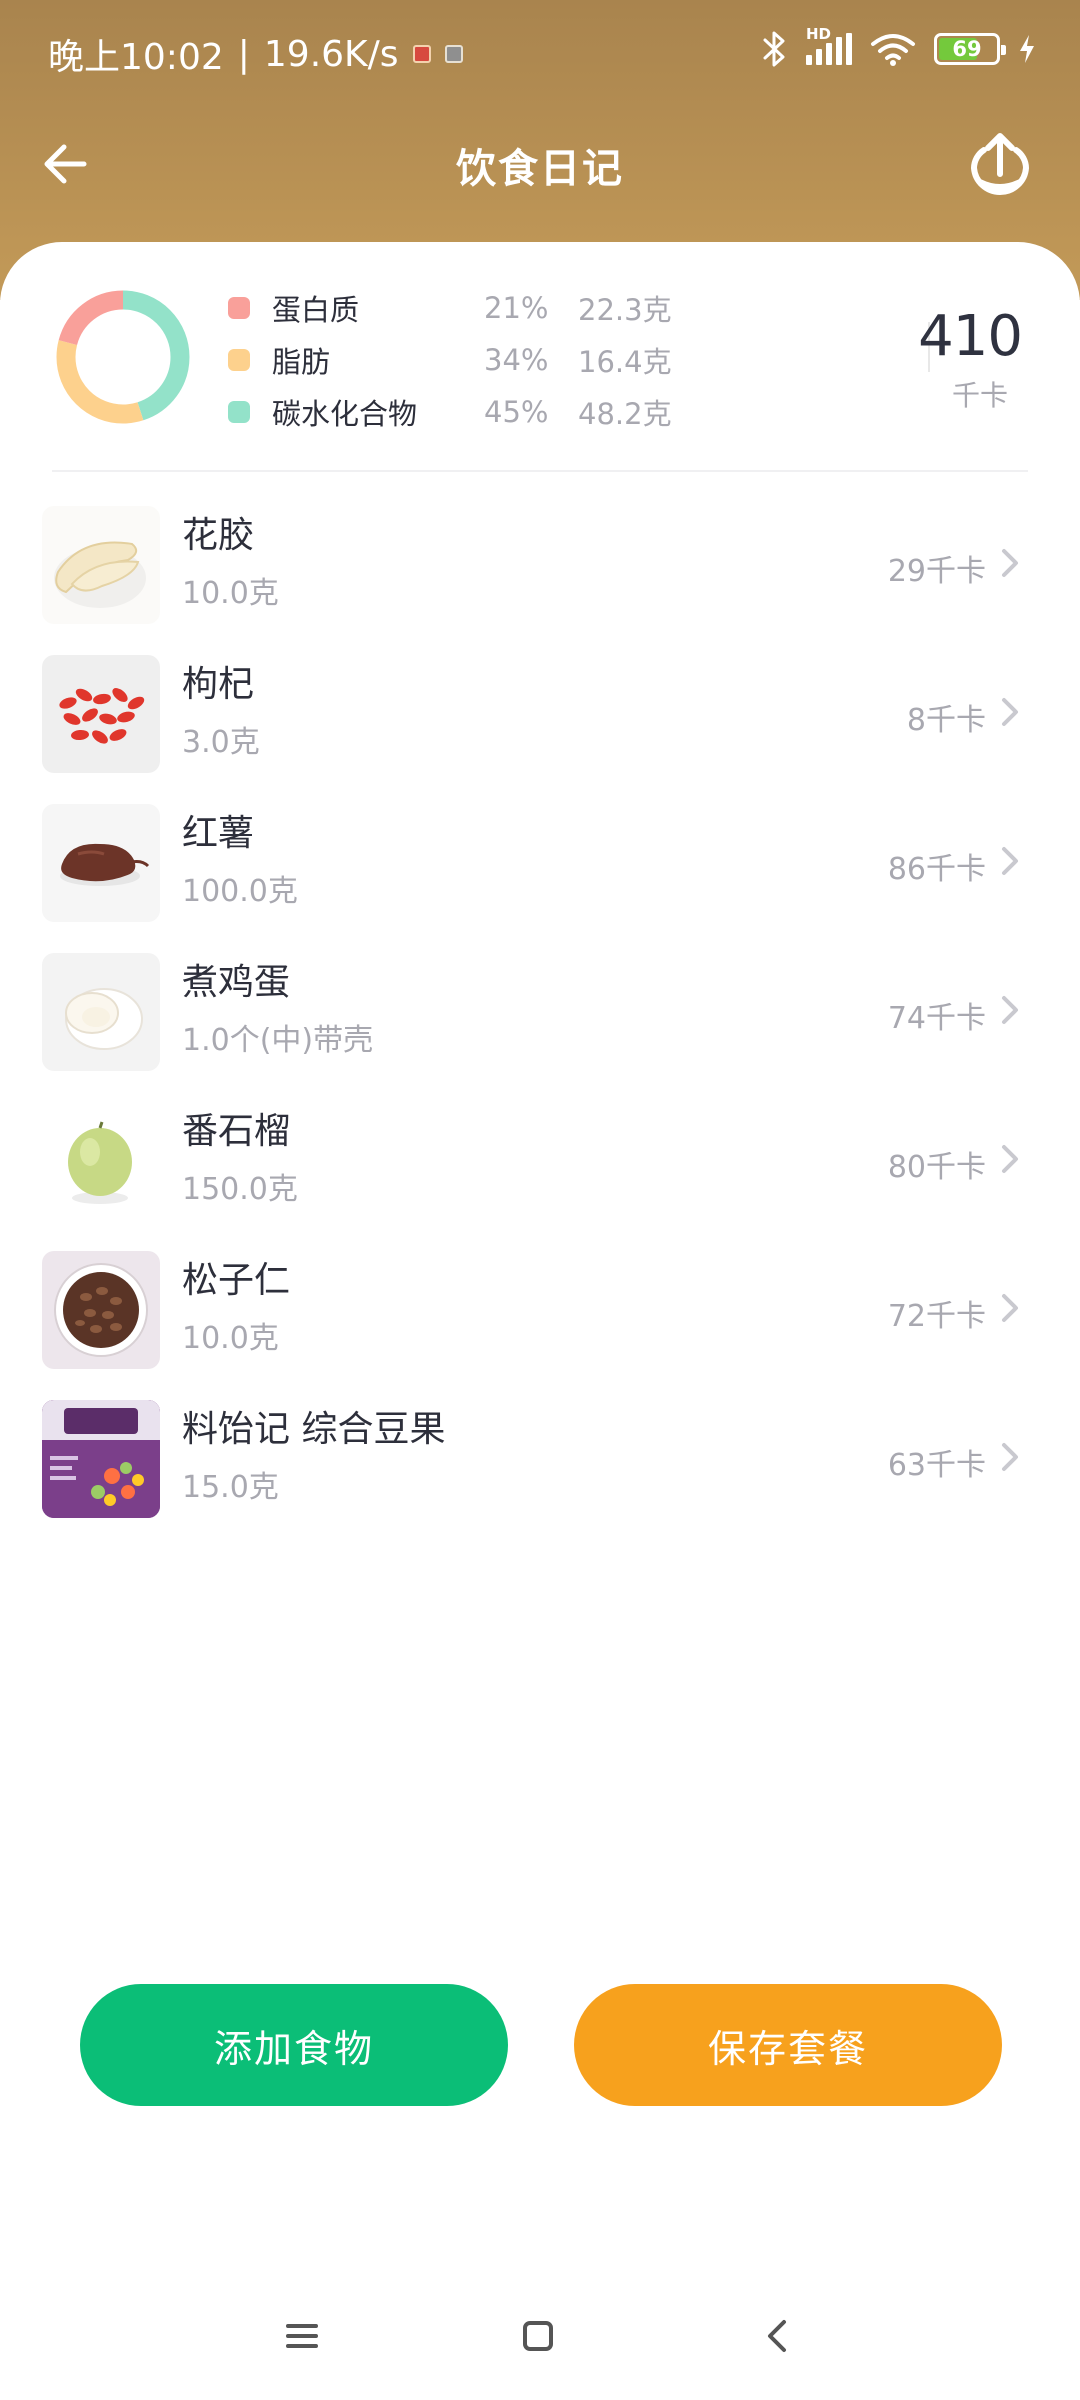 The width and height of the screenshot is (1080, 2400). I want to click on status-right: HD 69, so click(899, 46).